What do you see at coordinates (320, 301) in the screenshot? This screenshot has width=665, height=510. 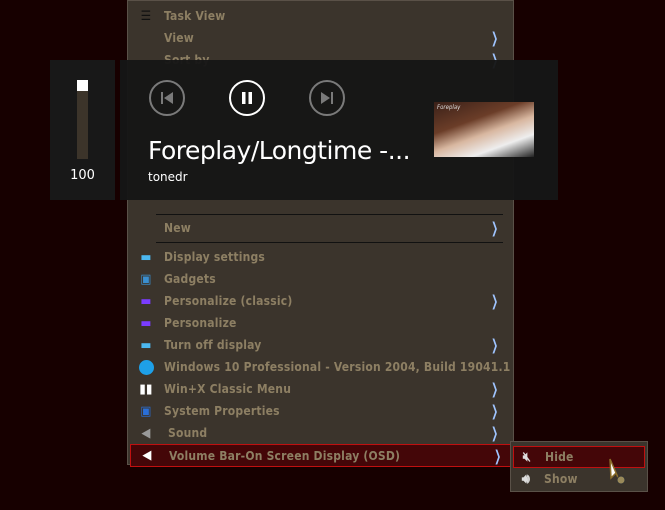 I see `menu-item-personalize-classic: ▬ Personalize (classic) ❯` at bounding box center [320, 301].